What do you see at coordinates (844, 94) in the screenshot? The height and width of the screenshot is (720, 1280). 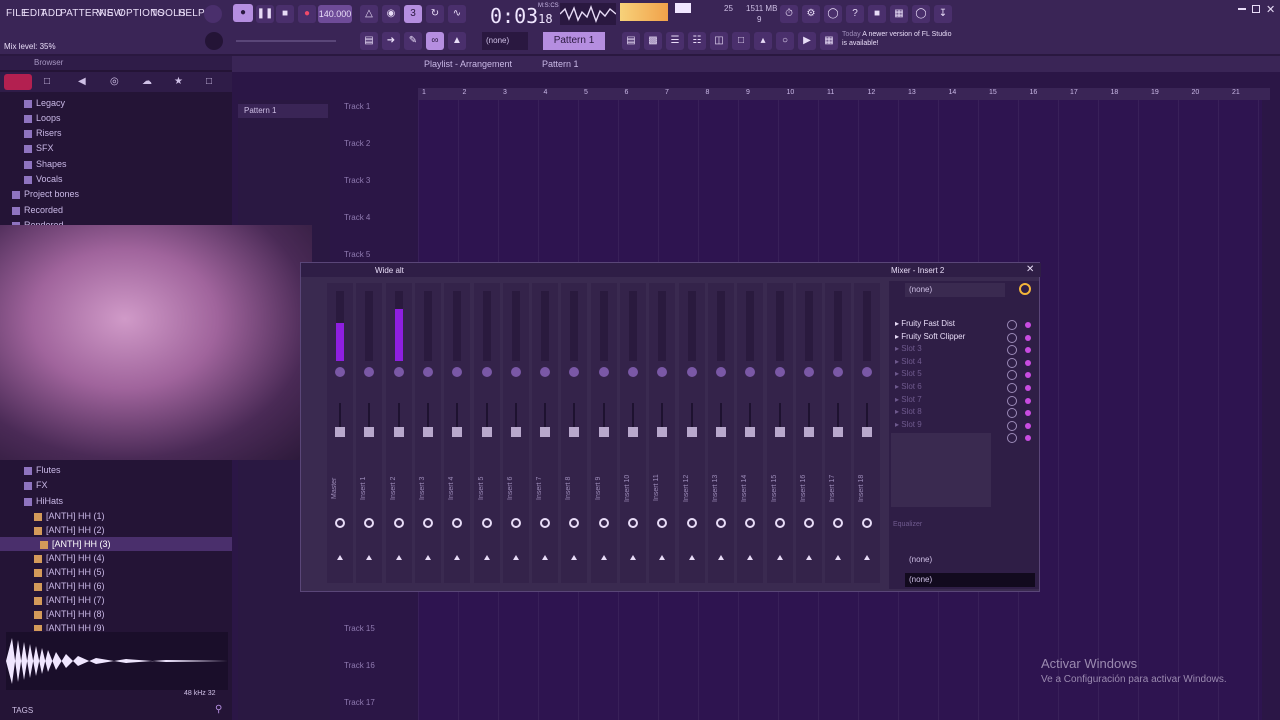 I see `timeline-ruler: 1 2 3 4 5 6 7 8 9 10 11 12 13 14 15 16 17 18 19 20 21` at bounding box center [844, 94].